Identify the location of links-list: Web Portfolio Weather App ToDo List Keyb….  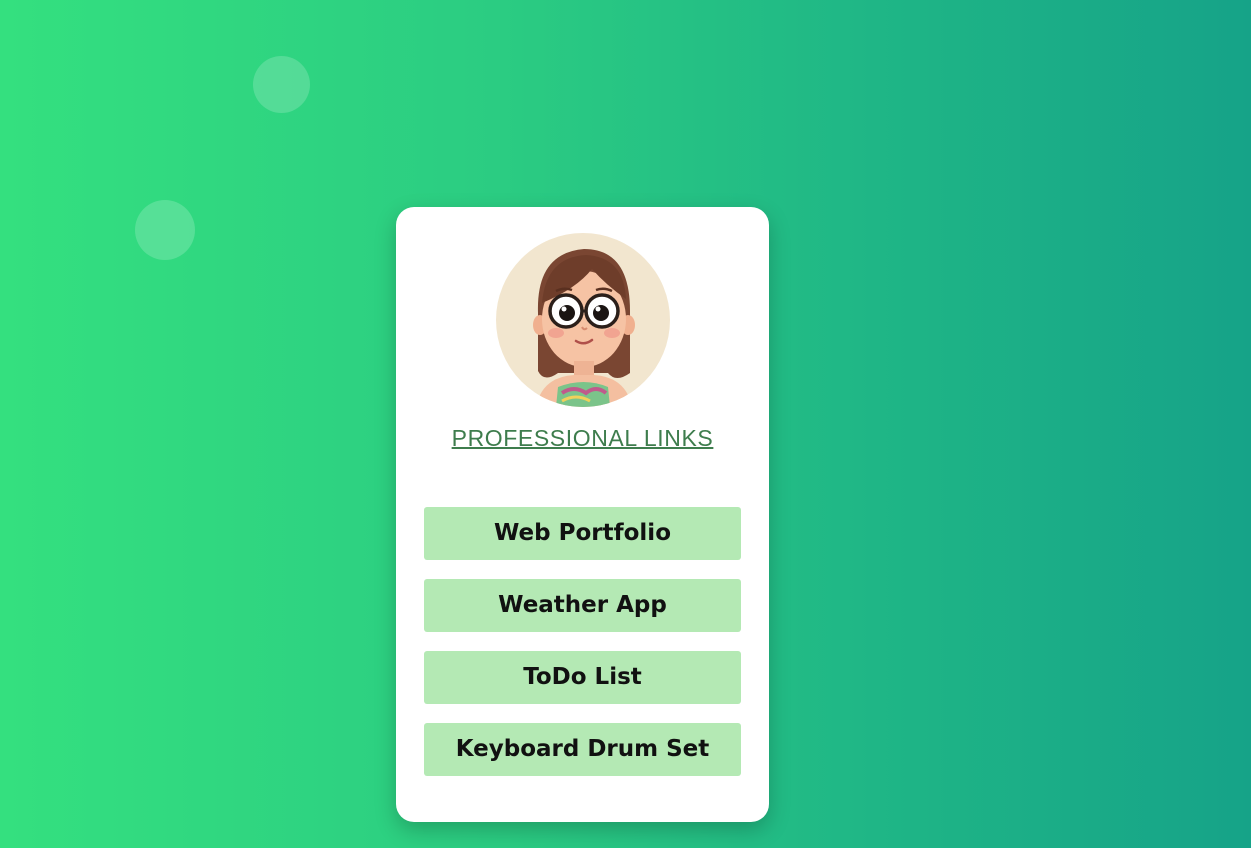
(582, 651).